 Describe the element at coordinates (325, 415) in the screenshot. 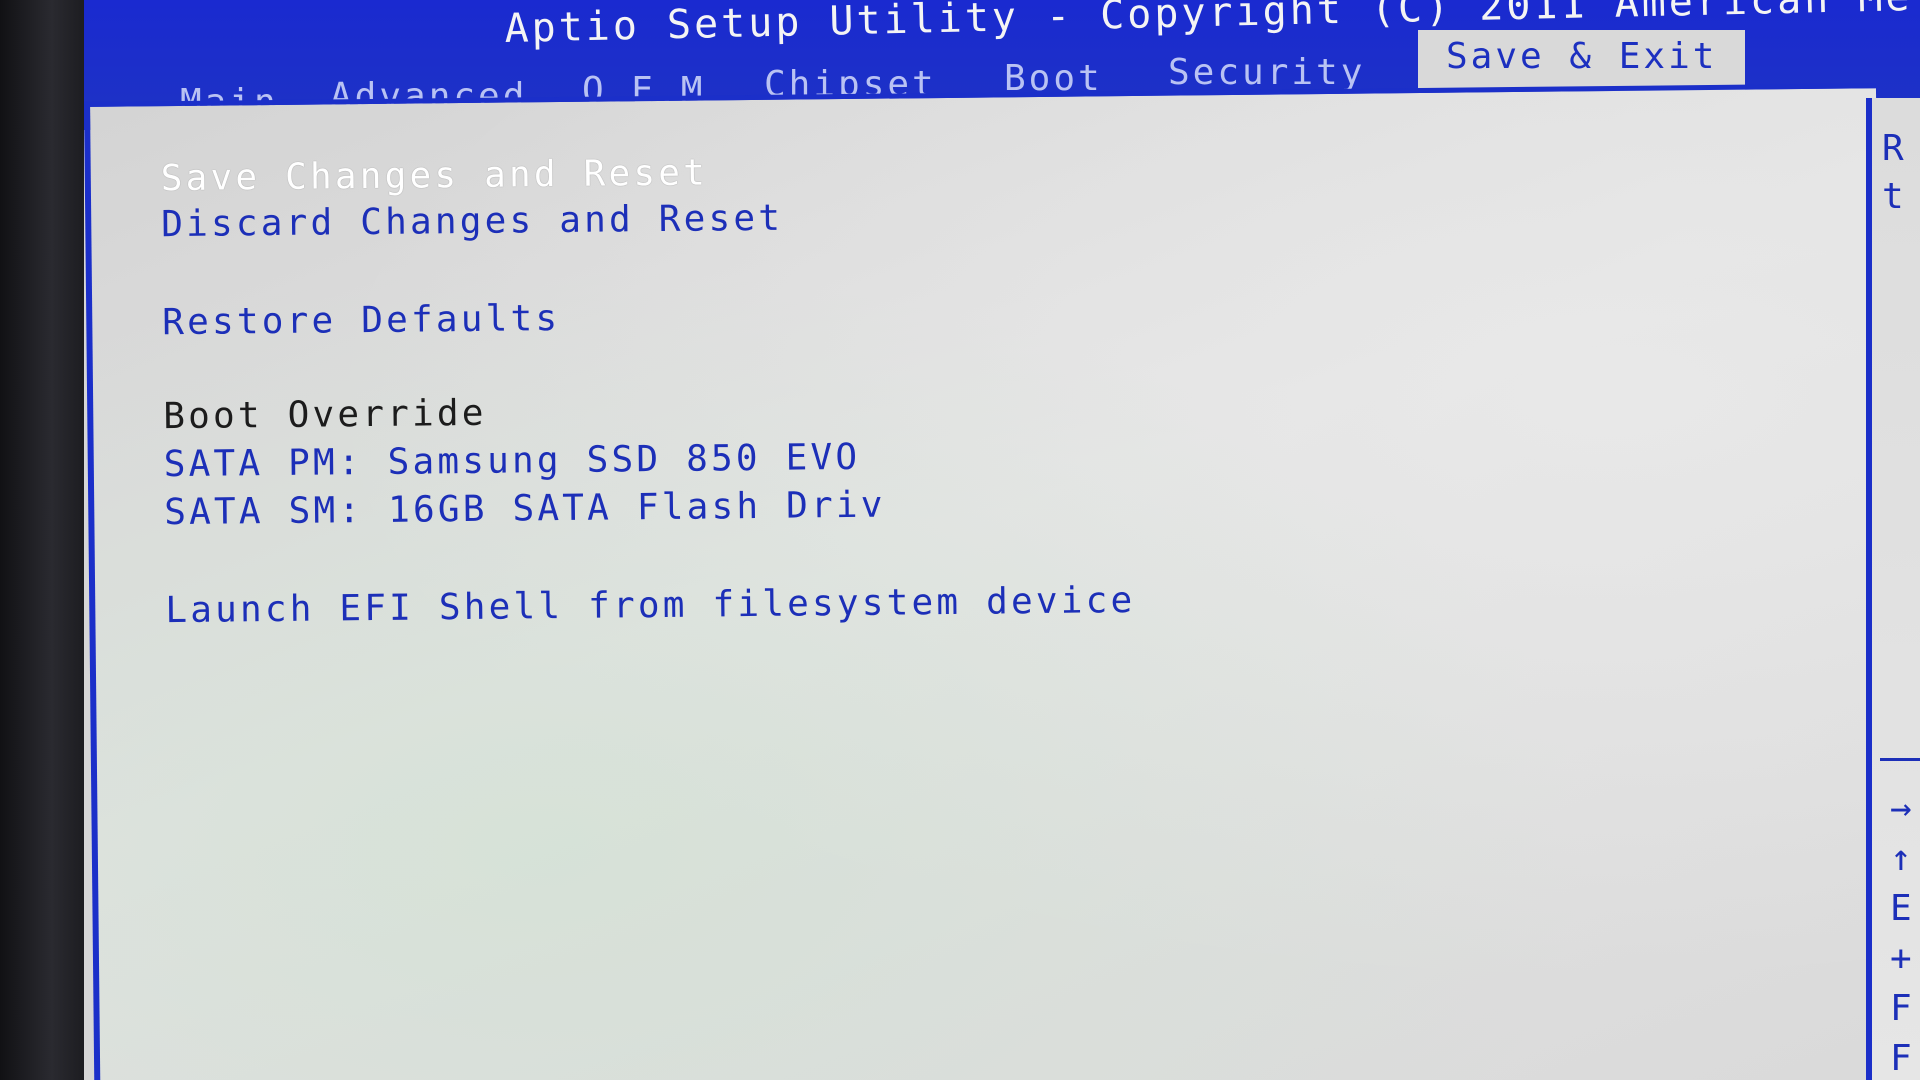

I see `boot-override-heading: Boot Override` at that location.